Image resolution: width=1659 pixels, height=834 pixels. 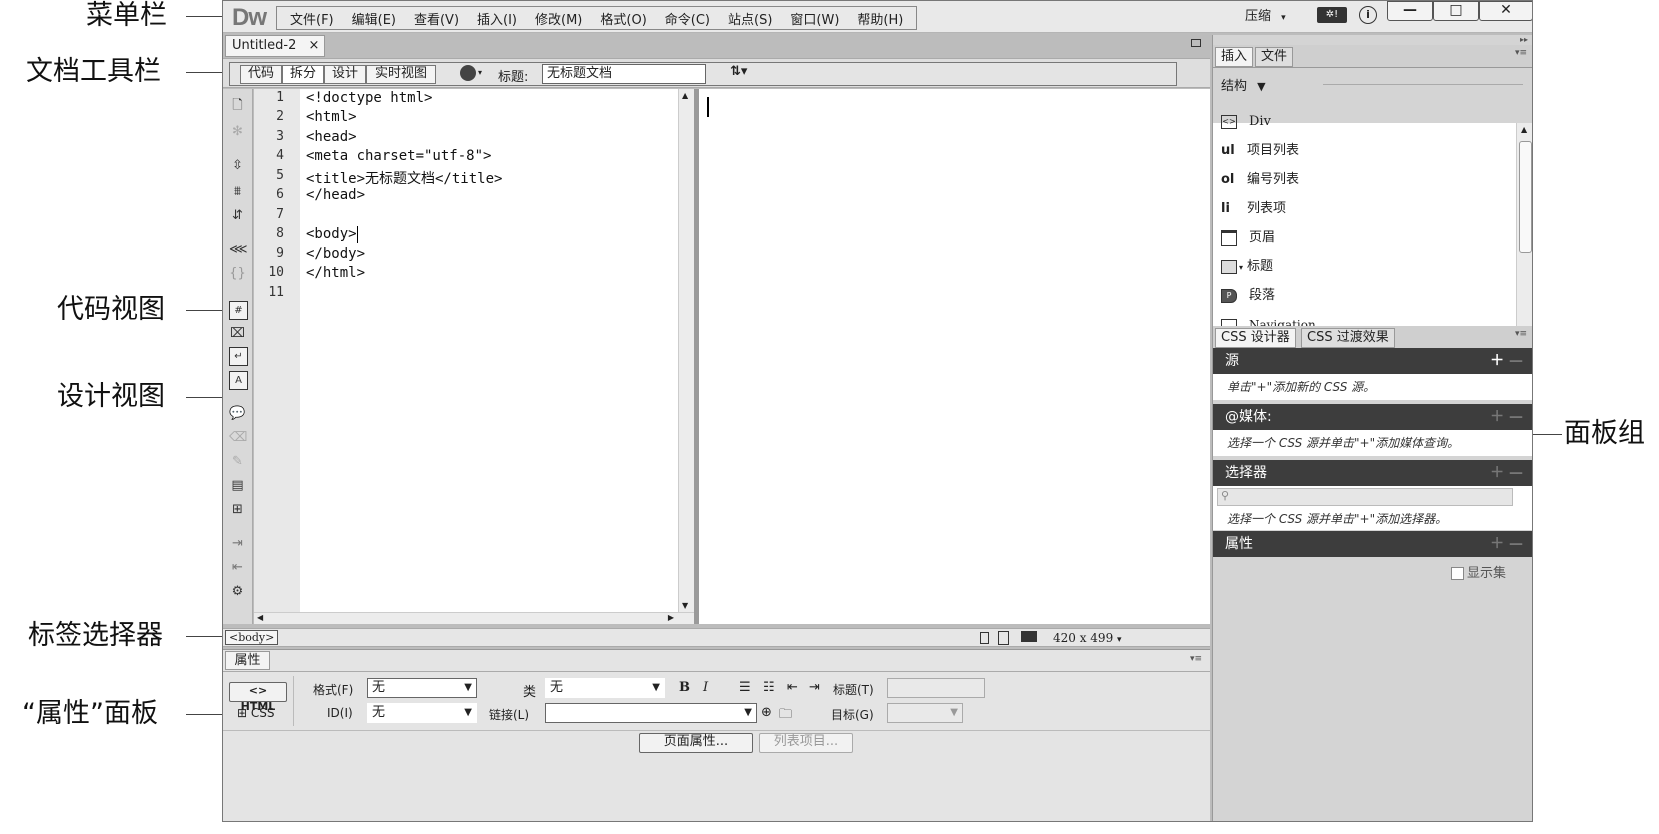 What do you see at coordinates (624, 74) in the screenshot?
I see `title-input: 无标题文档` at bounding box center [624, 74].